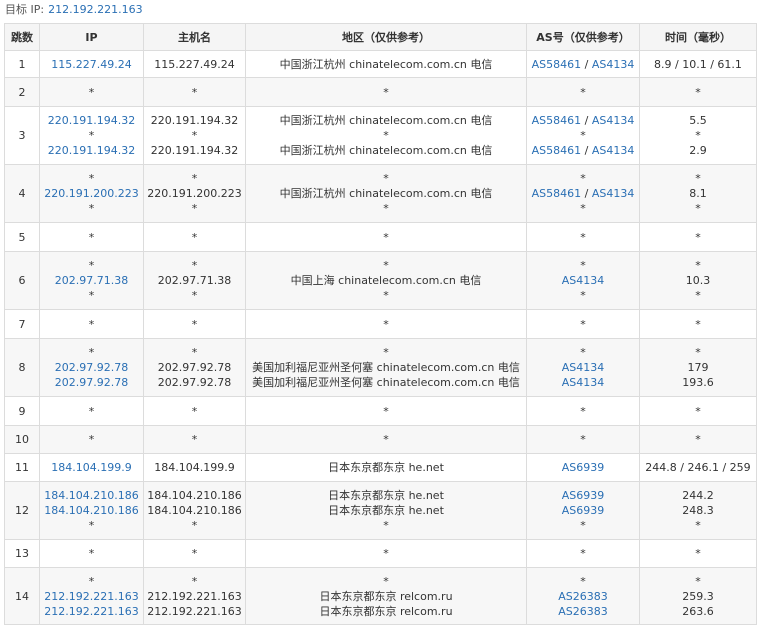 Image resolution: width=760 pixels, height=627 pixels. I want to click on hostname-text: 184.104.210.186, so click(194, 495).